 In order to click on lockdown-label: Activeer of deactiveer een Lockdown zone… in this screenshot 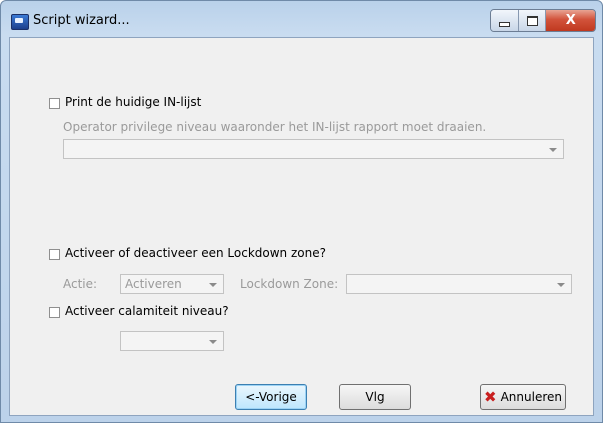, I will do `click(195, 253)`.